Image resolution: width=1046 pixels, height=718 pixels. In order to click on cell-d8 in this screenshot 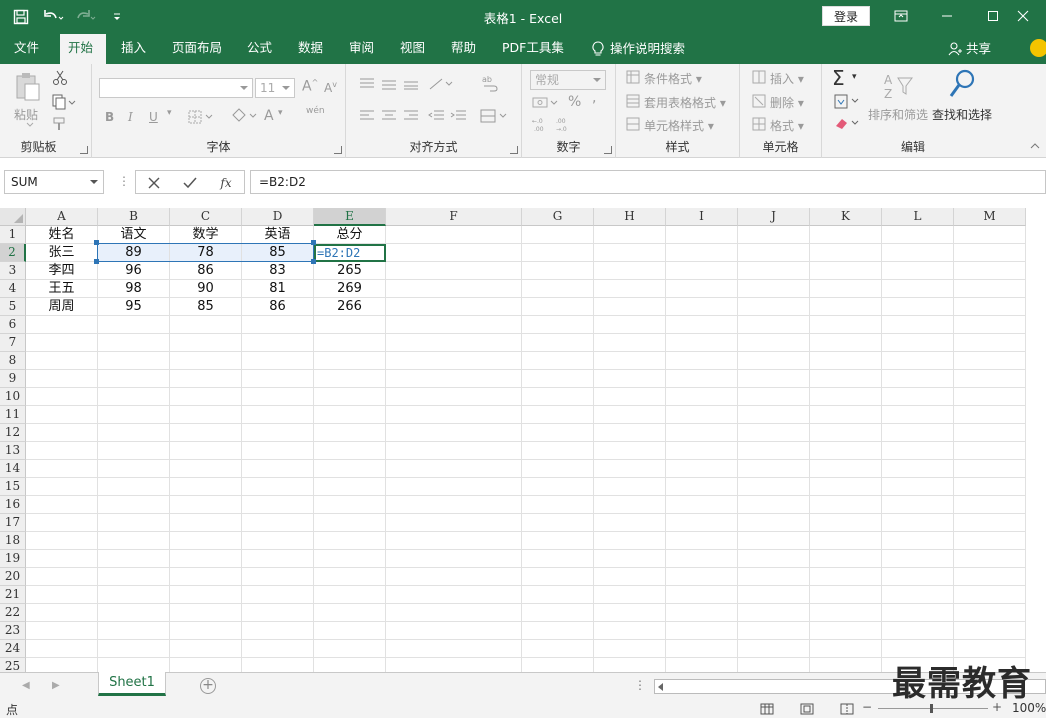, I will do `click(278, 361)`.